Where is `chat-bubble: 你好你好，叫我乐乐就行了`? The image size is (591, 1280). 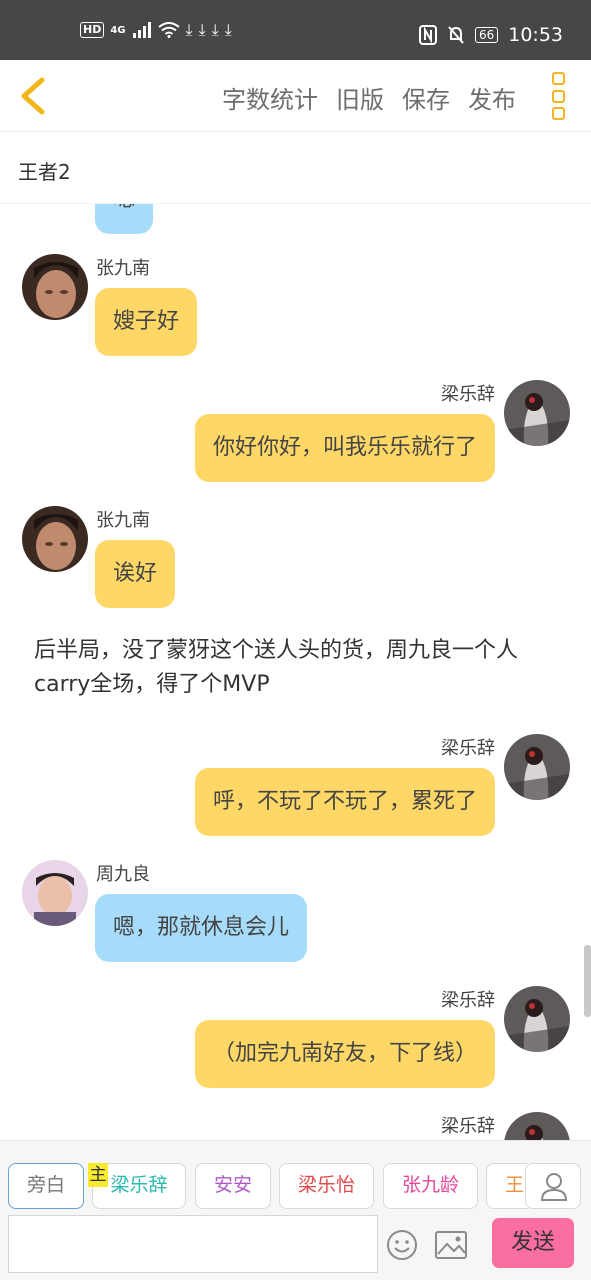
chat-bubble: 你好你好，叫我乐乐就行了 is located at coordinates (344, 448).